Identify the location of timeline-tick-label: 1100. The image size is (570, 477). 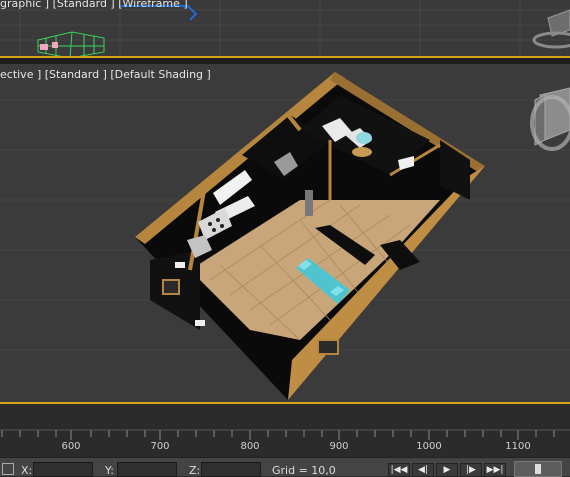
(518, 446).